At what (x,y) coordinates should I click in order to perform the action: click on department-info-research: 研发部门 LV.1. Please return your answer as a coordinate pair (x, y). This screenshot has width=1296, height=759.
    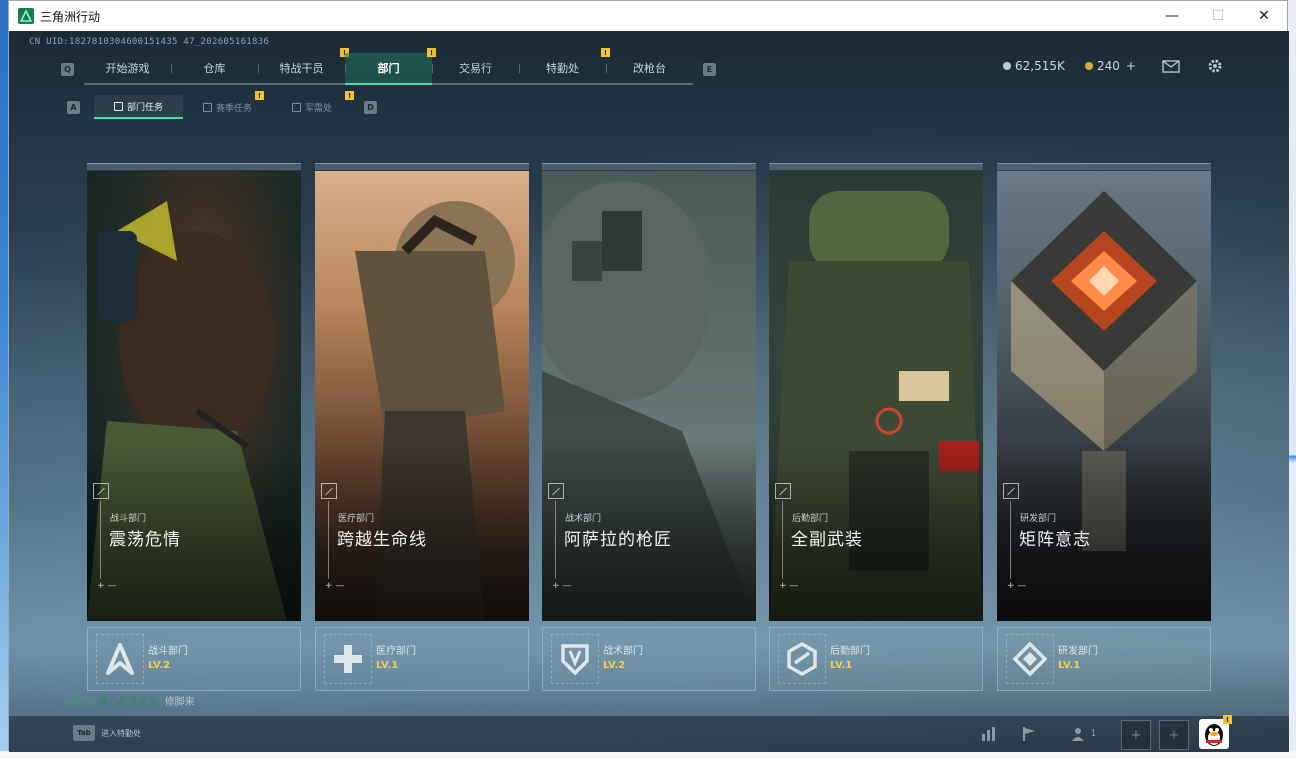
    Looking at the image, I should click on (1104, 659).